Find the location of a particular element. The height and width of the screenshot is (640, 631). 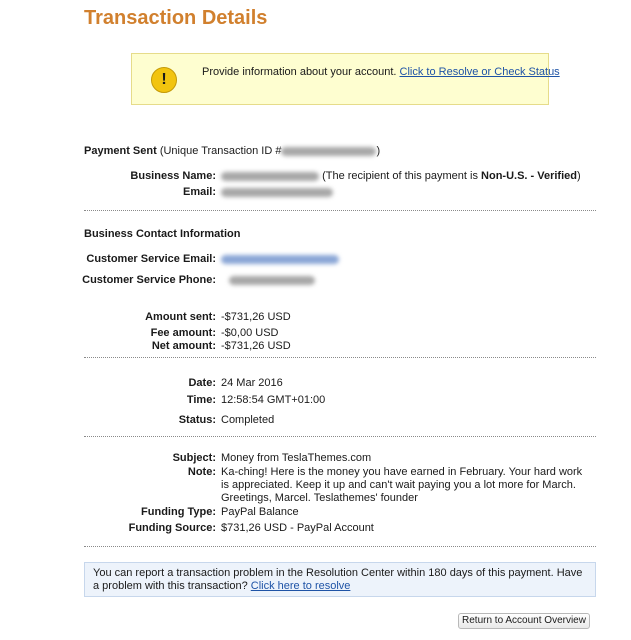

recipient-status: Non-U.S. - Verified is located at coordinates (529, 176).